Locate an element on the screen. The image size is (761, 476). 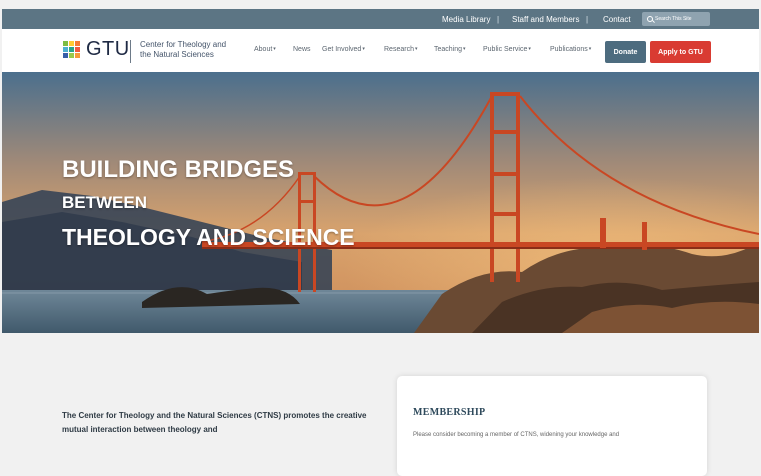
center-name-line1: Center for Theology and is located at coordinates (183, 44).